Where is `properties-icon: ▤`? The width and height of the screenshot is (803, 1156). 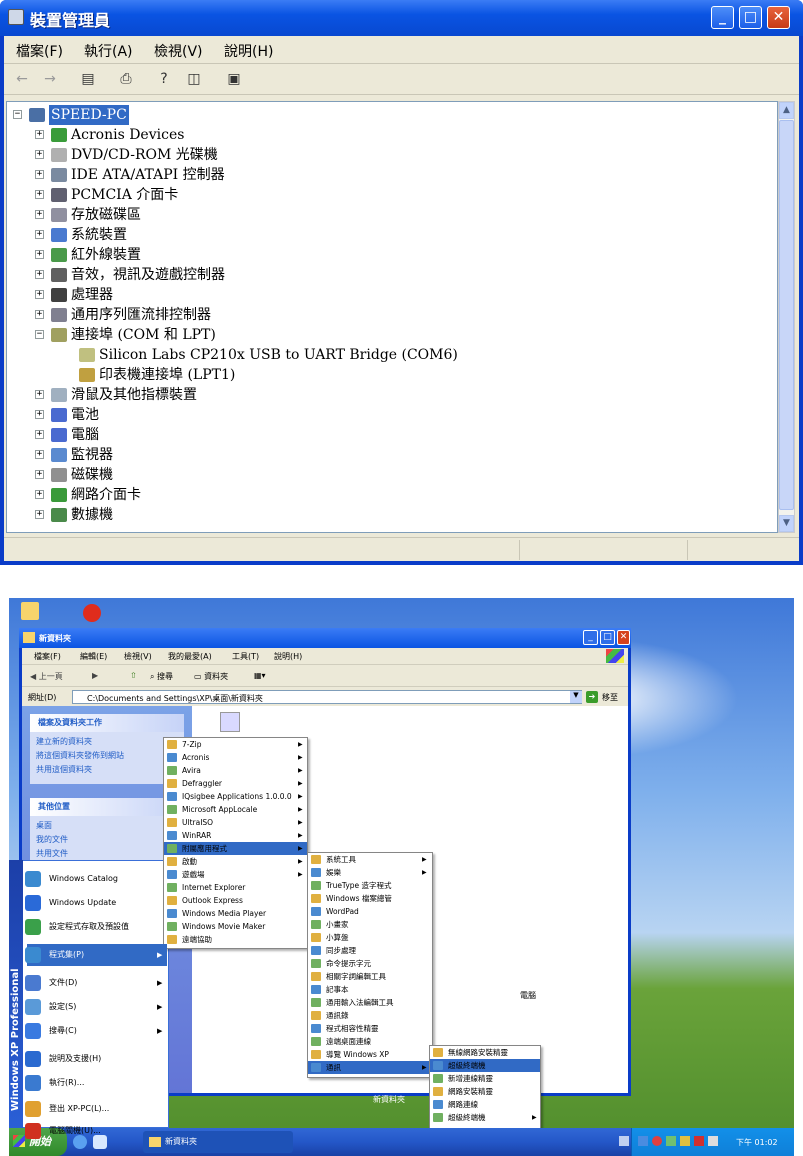 properties-icon: ▤ is located at coordinates (88, 79).